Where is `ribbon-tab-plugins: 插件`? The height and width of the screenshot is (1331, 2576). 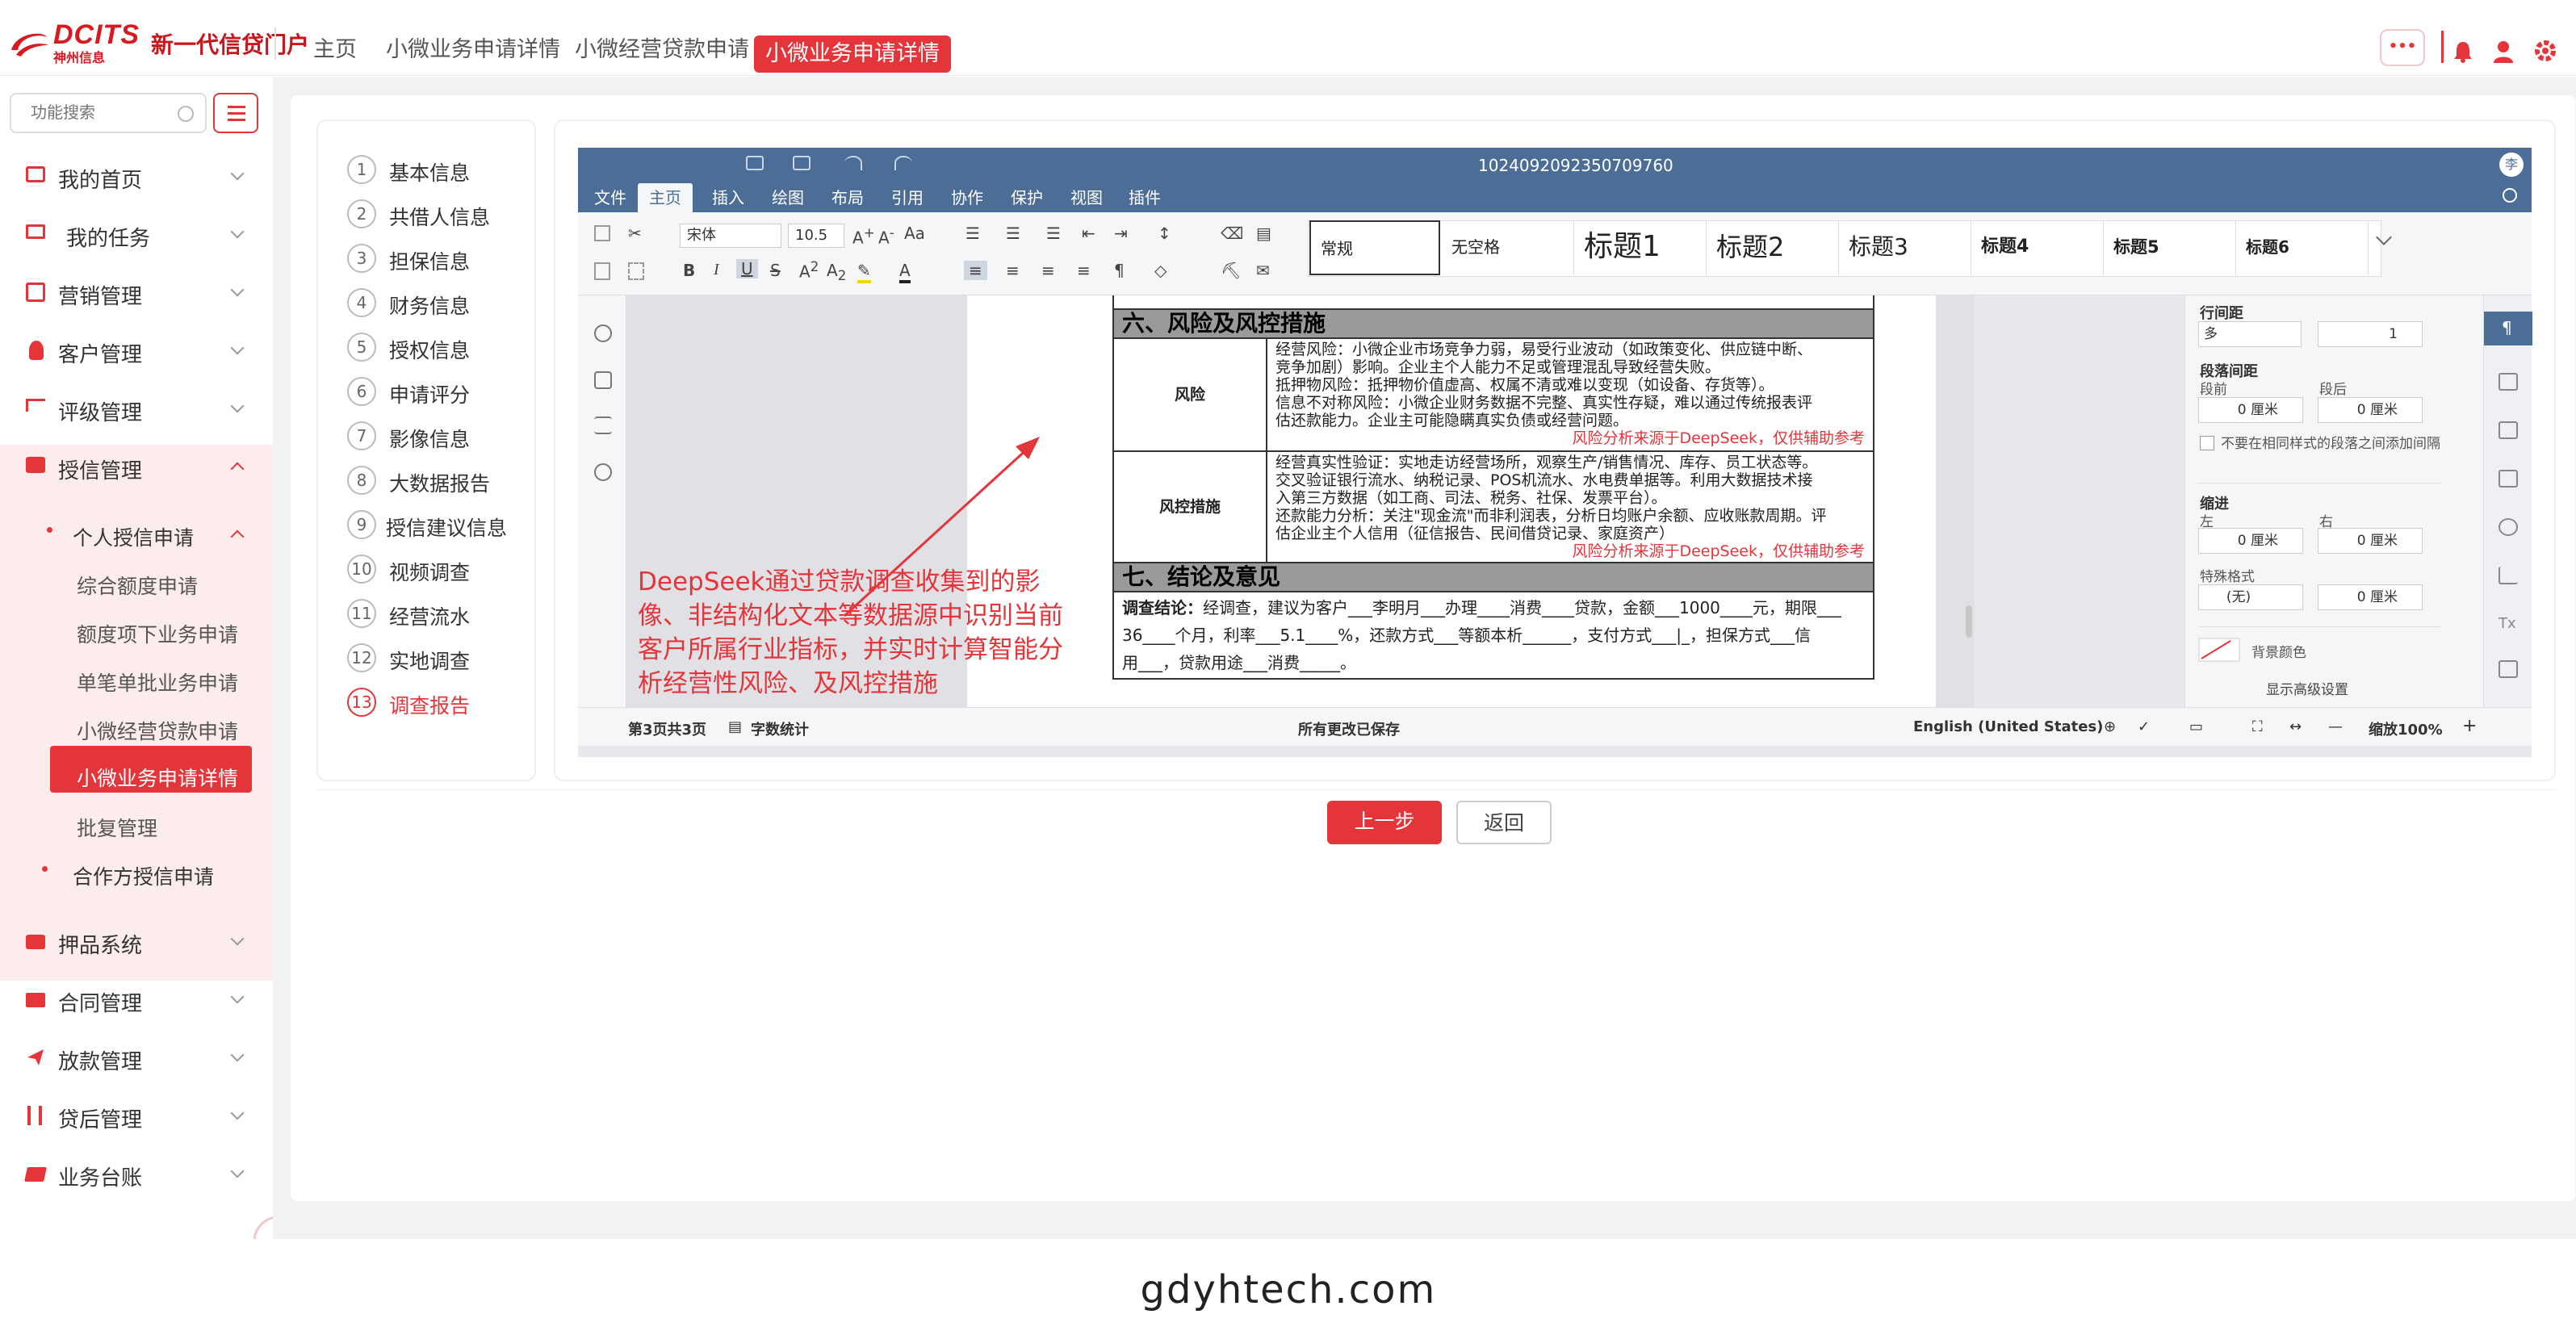
ribbon-tab-plugins: 插件 is located at coordinates (1145, 197).